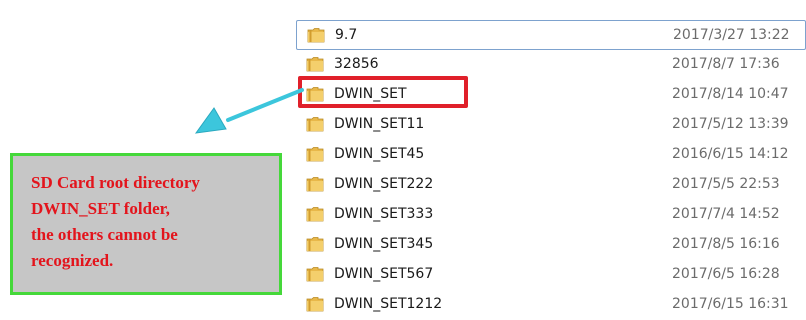  What do you see at coordinates (384, 274) in the screenshot?
I see `file-name: DWIN_SET567` at bounding box center [384, 274].